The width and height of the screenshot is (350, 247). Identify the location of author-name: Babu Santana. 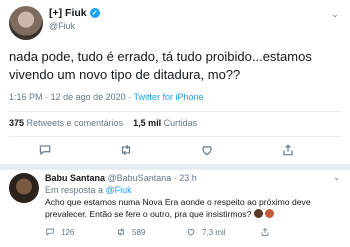
(75, 178).